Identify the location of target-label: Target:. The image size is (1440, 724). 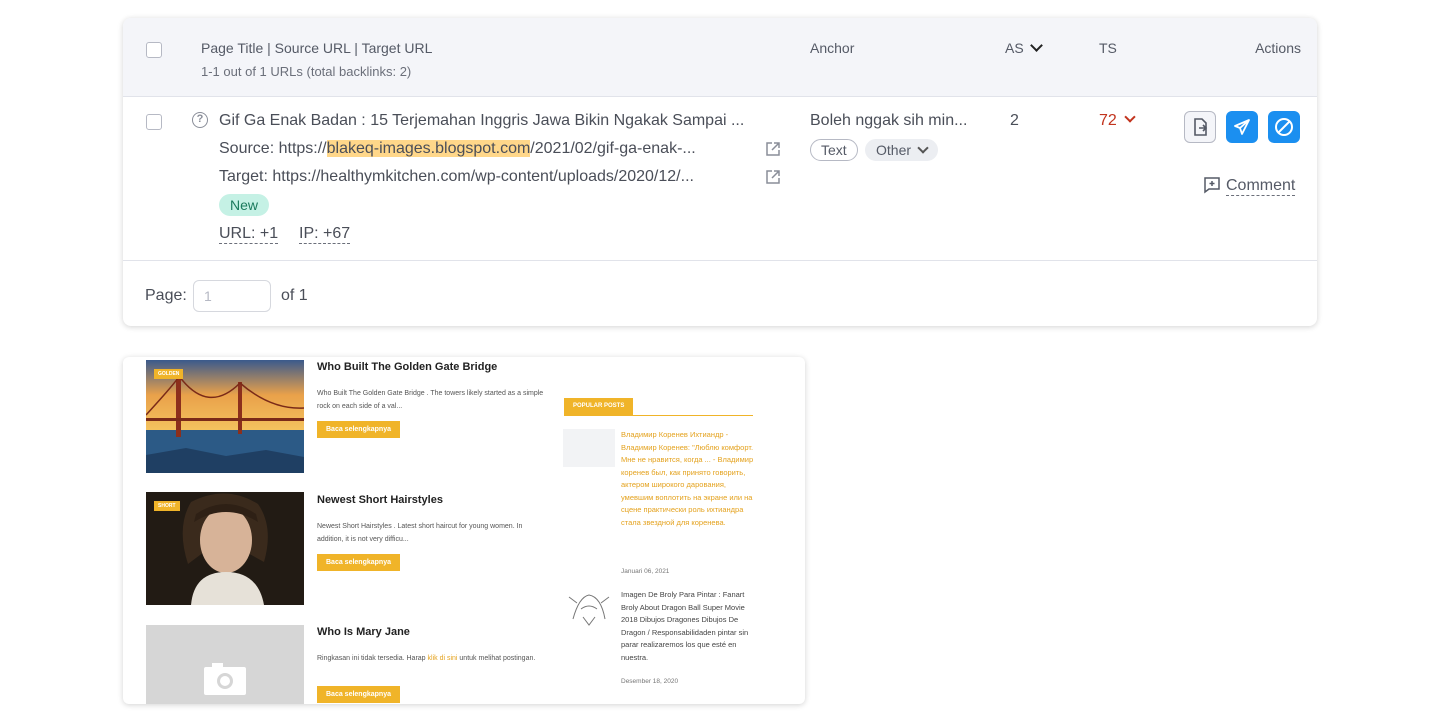
(243, 176).